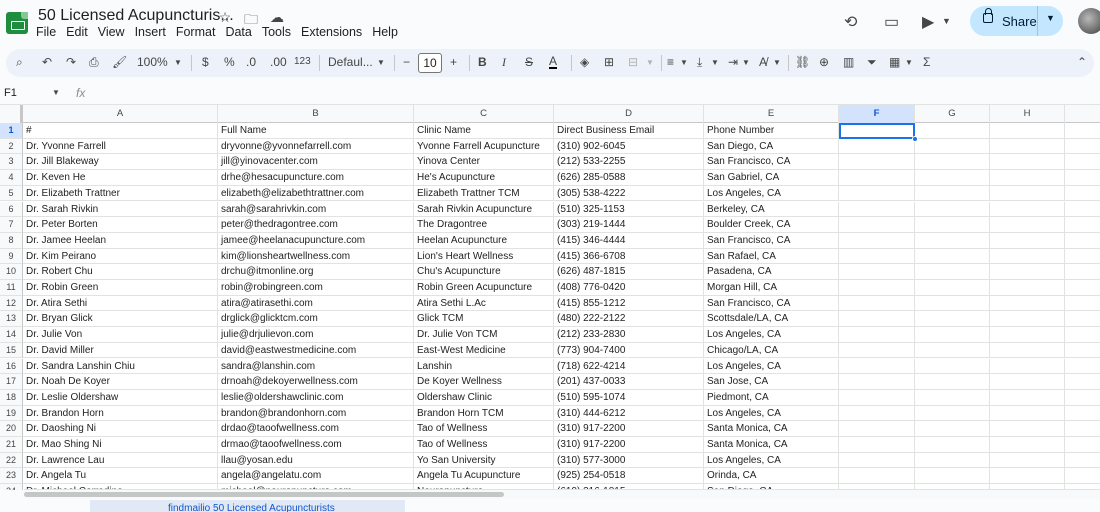 This screenshot has height=512, width=1100. Describe the element at coordinates (872, 62) in the screenshot. I see `filter-icon: ⏷` at that location.